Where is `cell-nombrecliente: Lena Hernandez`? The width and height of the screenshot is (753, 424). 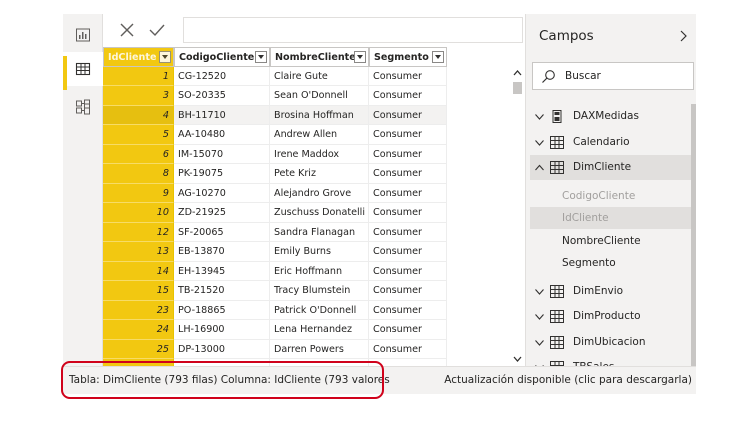 cell-nombrecliente: Lena Hernandez is located at coordinates (319, 330).